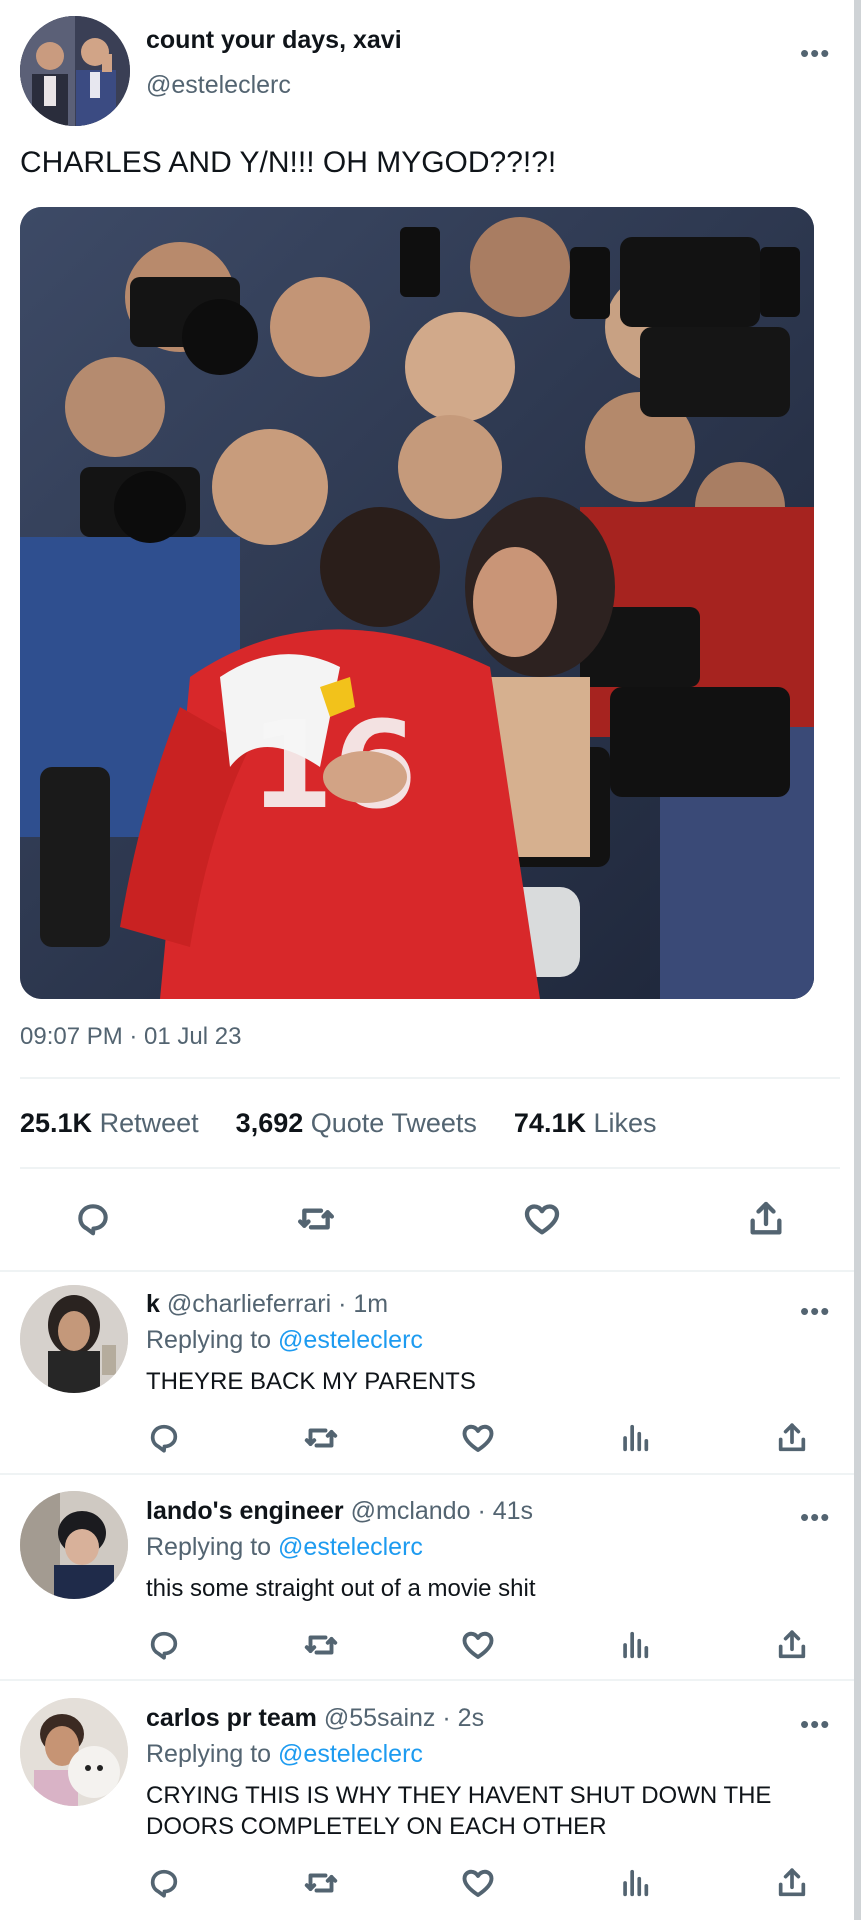  I want to click on reply-author-line: k @charlieferrari · 1m, so click(267, 1304).